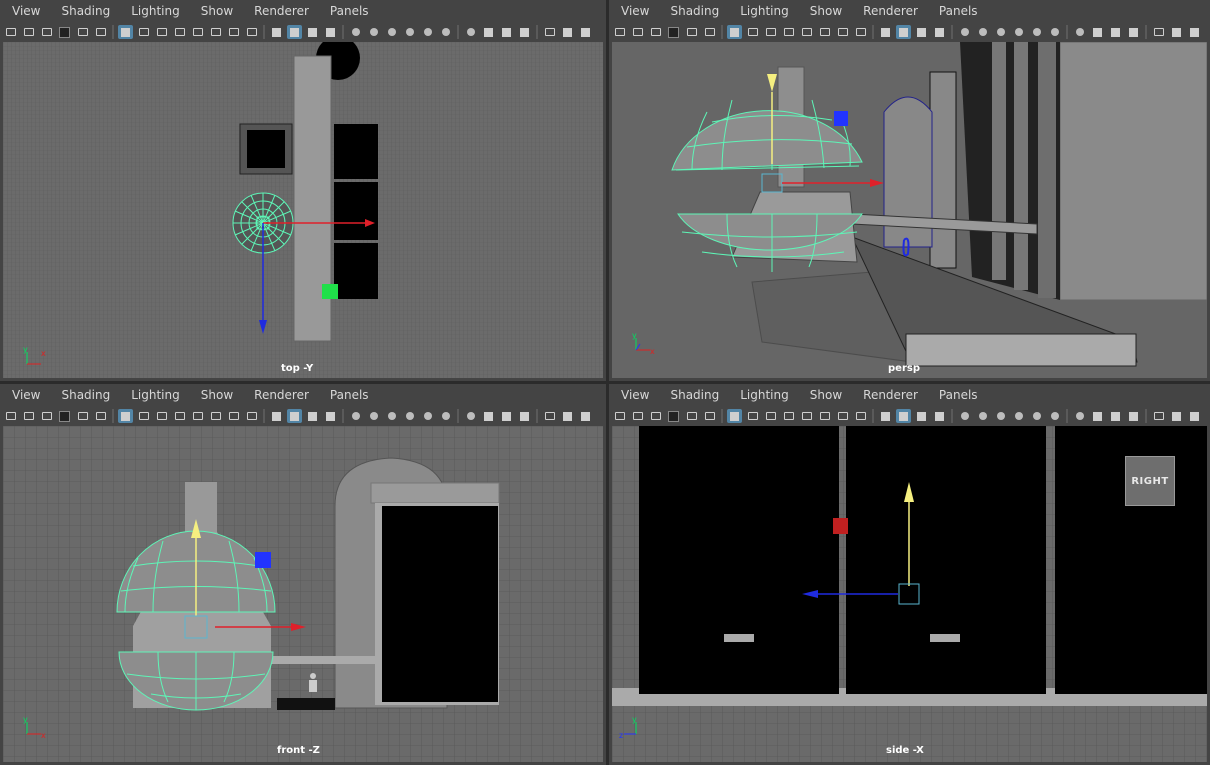 The width and height of the screenshot is (1210, 765). I want to click on smooth-shade-icon, so click(294, 416).